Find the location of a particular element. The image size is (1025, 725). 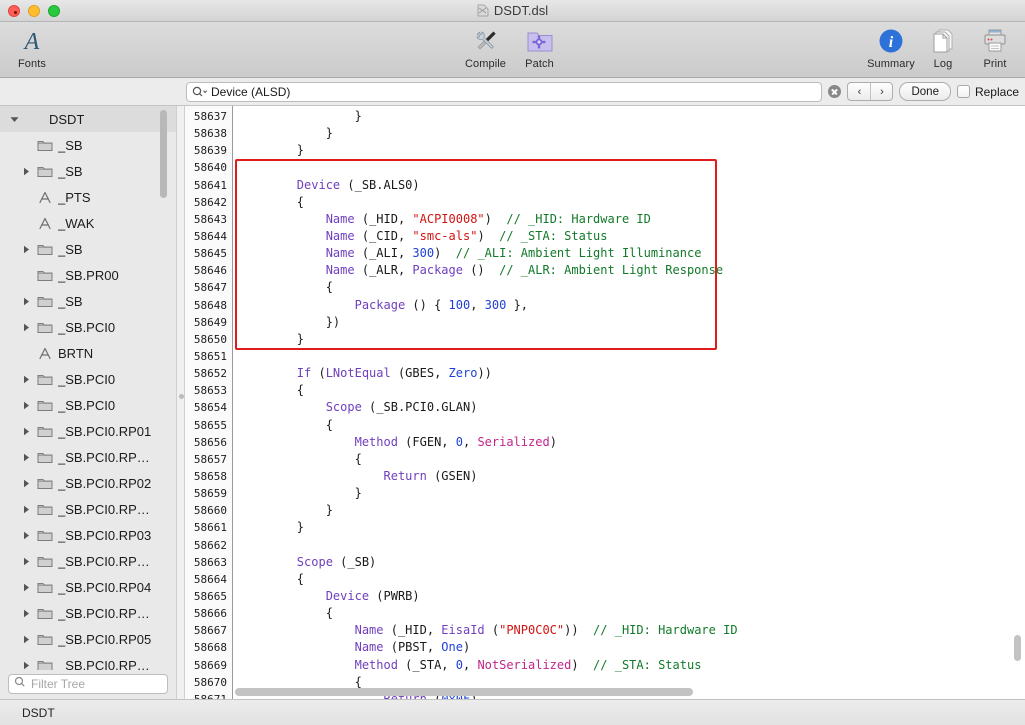

code-line: }) is located at coordinates (632, 322).